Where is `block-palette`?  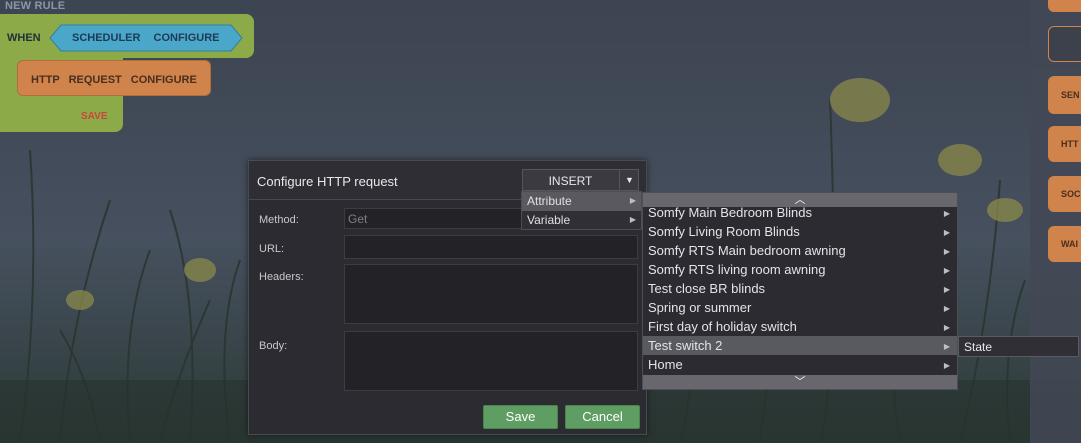 block-palette is located at coordinates (1055, 221).